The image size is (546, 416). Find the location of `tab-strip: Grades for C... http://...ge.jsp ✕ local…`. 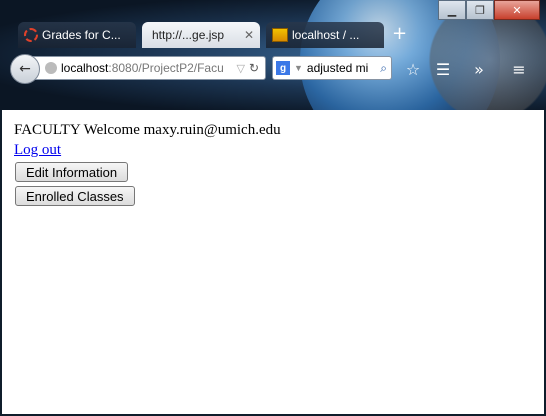

tab-strip: Grades for C... http://...ge.jsp ✕ local… is located at coordinates (212, 33).